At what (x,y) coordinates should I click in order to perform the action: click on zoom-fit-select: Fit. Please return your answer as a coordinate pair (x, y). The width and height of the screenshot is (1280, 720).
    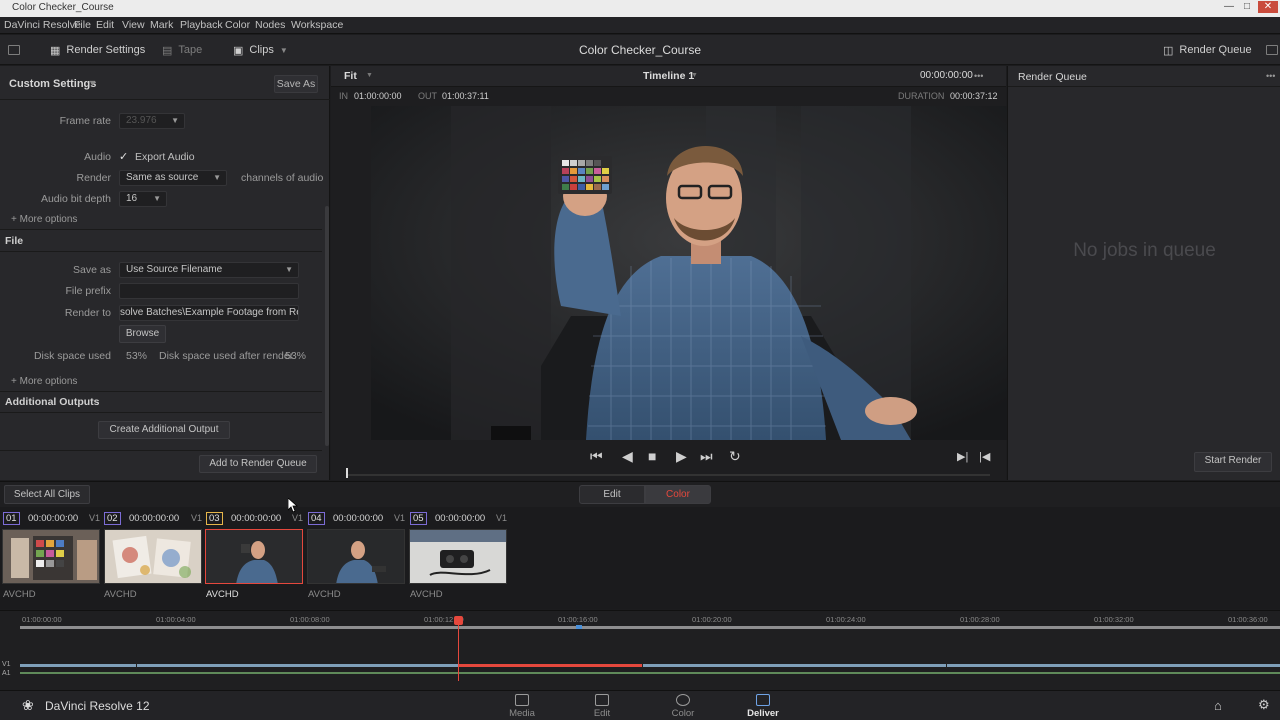
    Looking at the image, I should click on (350, 76).